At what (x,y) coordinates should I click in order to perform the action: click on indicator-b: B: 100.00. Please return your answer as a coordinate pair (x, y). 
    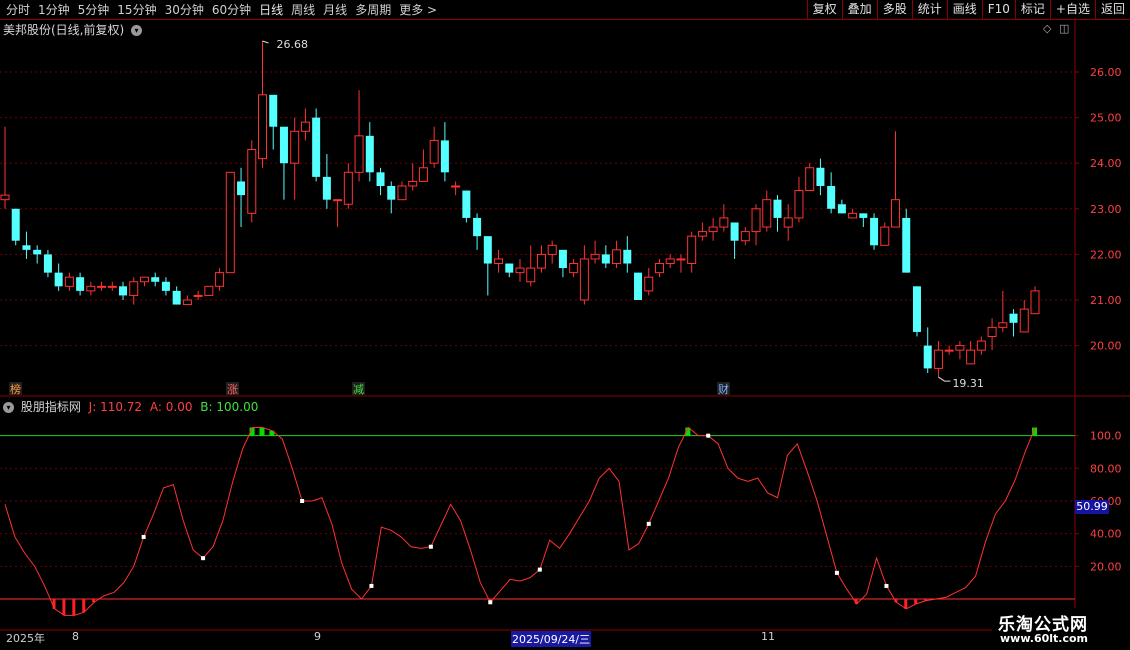
    Looking at the image, I should click on (229, 407).